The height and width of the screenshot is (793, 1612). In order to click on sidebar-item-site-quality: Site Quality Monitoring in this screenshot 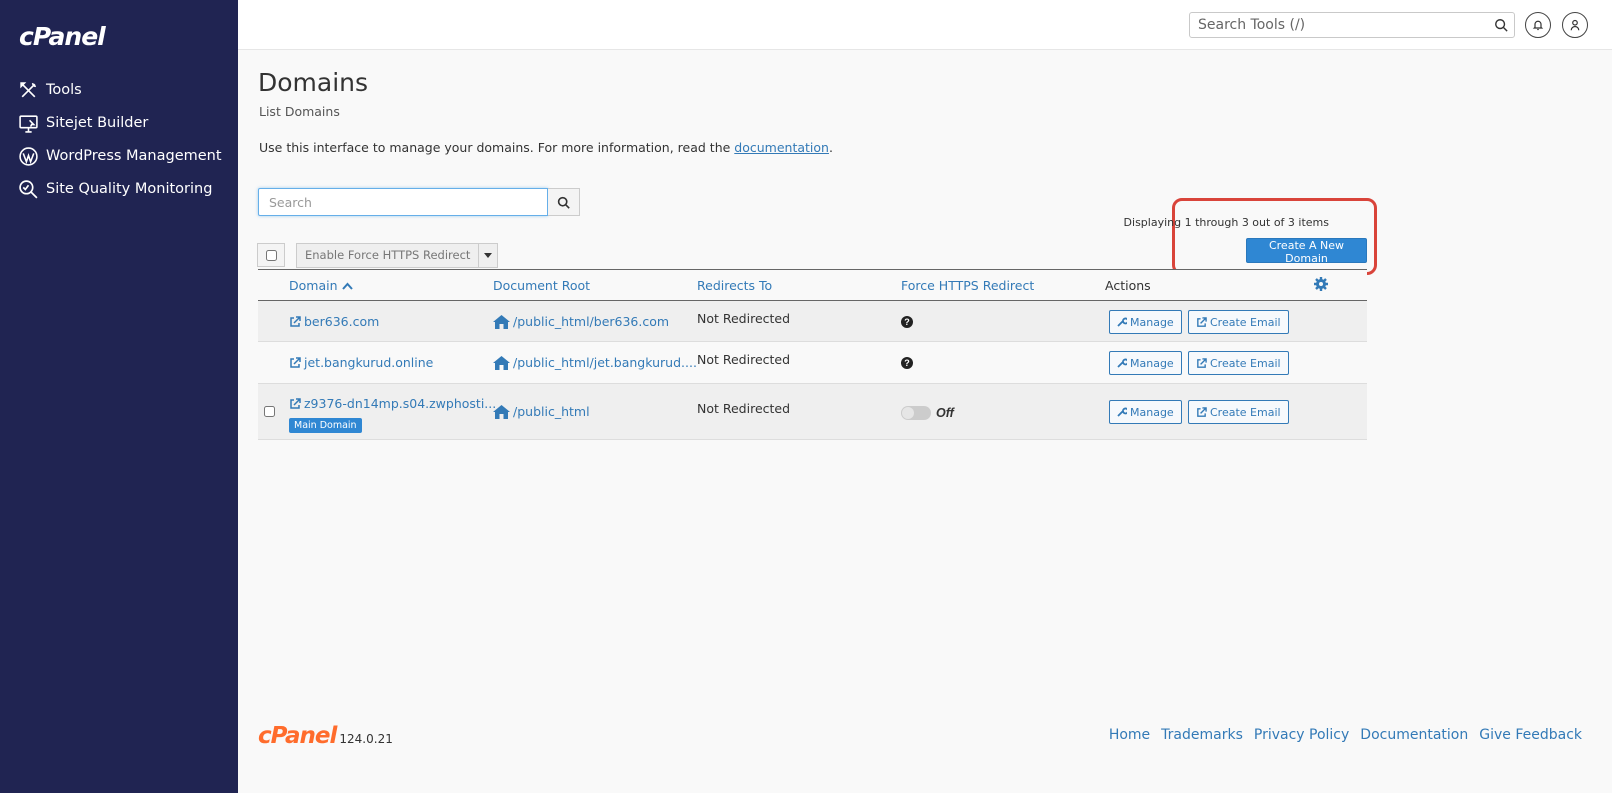, I will do `click(115, 189)`.